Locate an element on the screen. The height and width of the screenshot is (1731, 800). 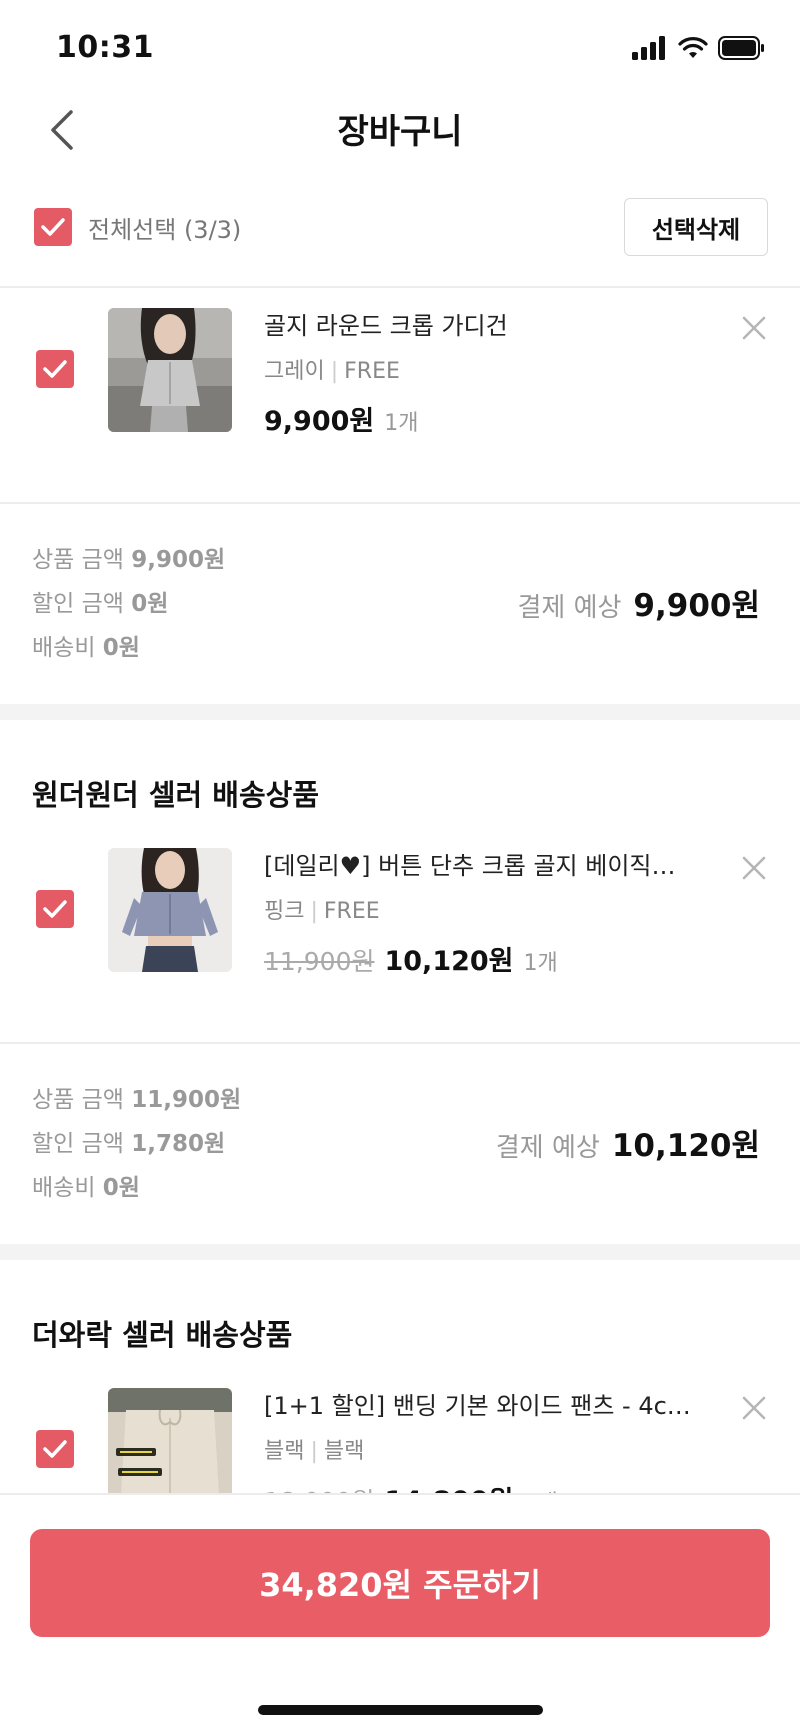
item-price-row: 18,000원 14,800원 1개 is located at coordinates (484, 1486).